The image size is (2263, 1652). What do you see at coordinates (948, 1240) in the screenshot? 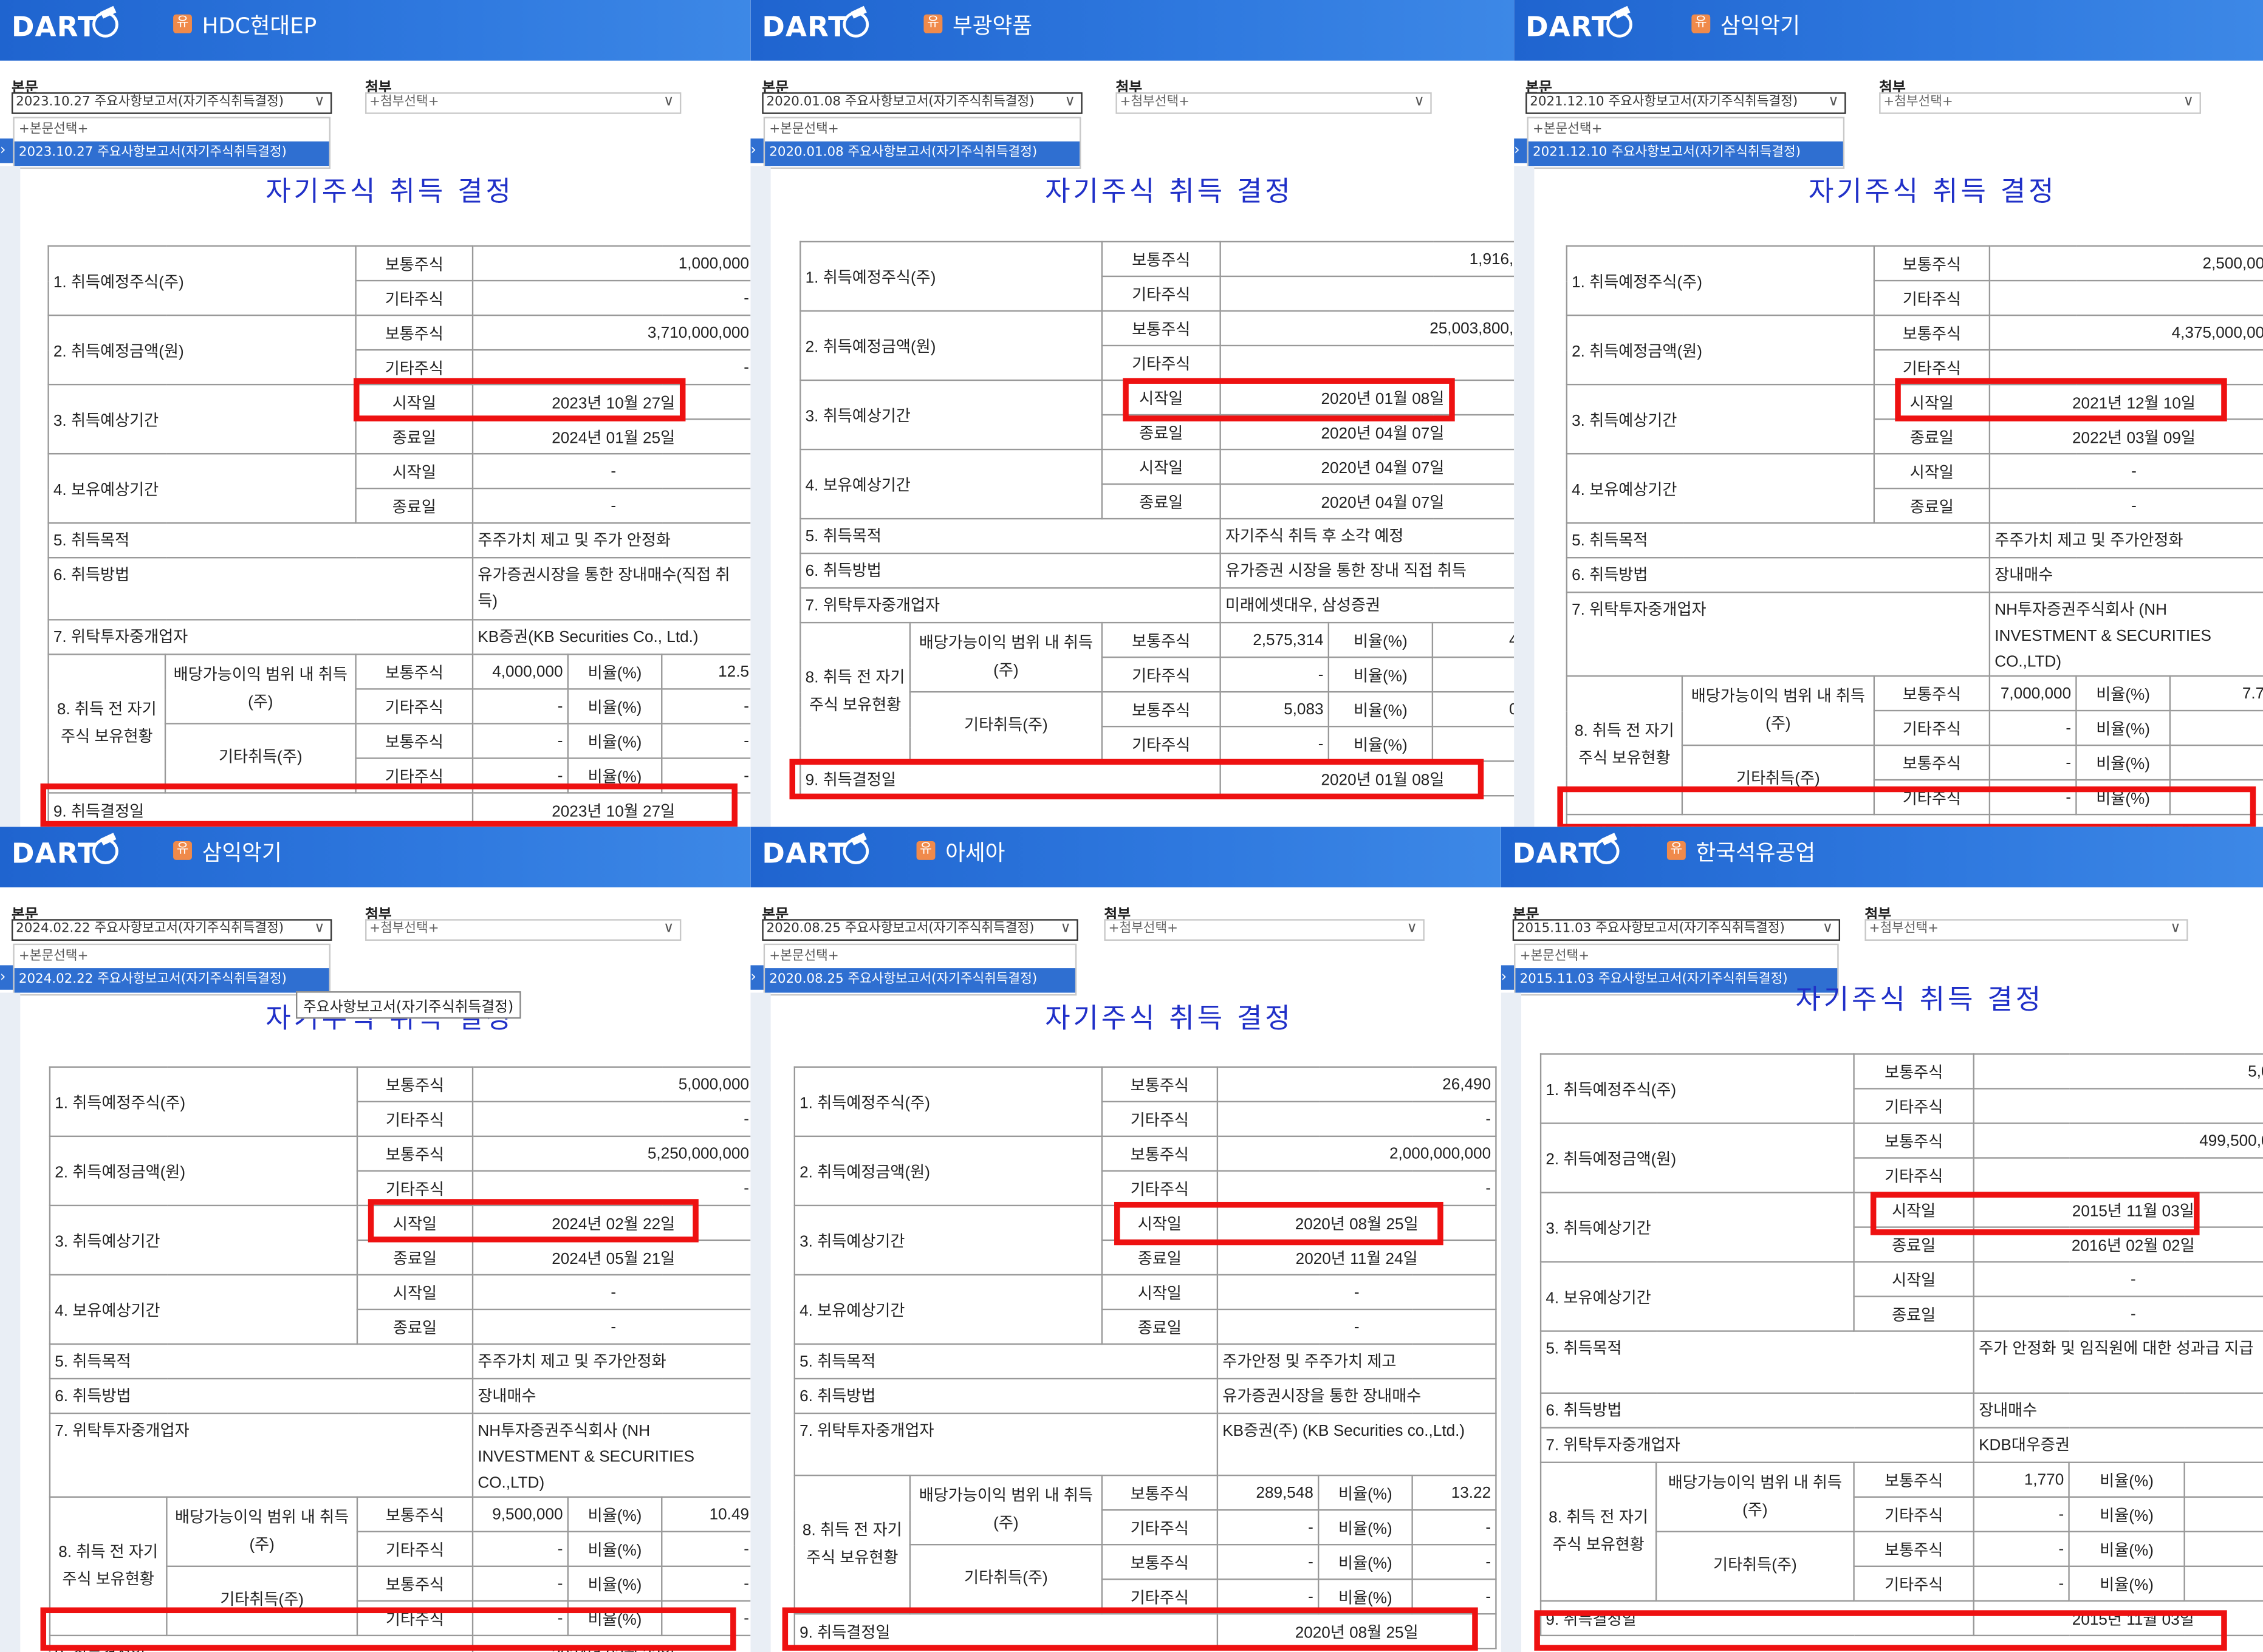
I see `row-label: 3. 취득예상기간` at bounding box center [948, 1240].